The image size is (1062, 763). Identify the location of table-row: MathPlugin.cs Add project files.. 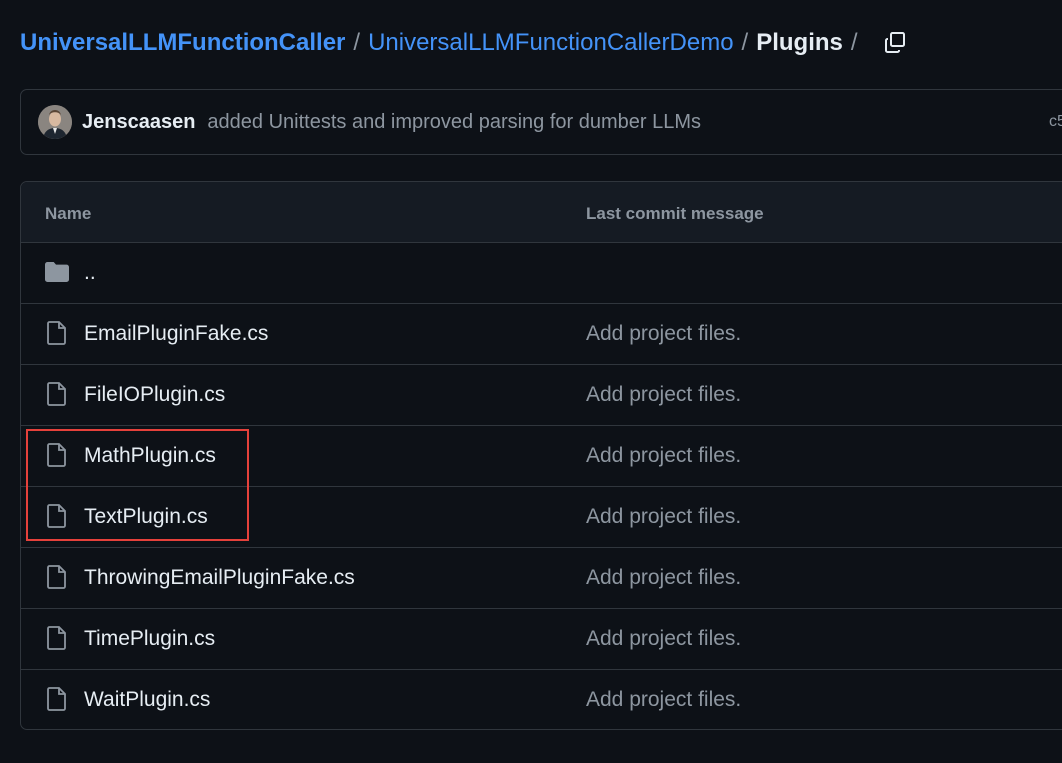
(541, 456).